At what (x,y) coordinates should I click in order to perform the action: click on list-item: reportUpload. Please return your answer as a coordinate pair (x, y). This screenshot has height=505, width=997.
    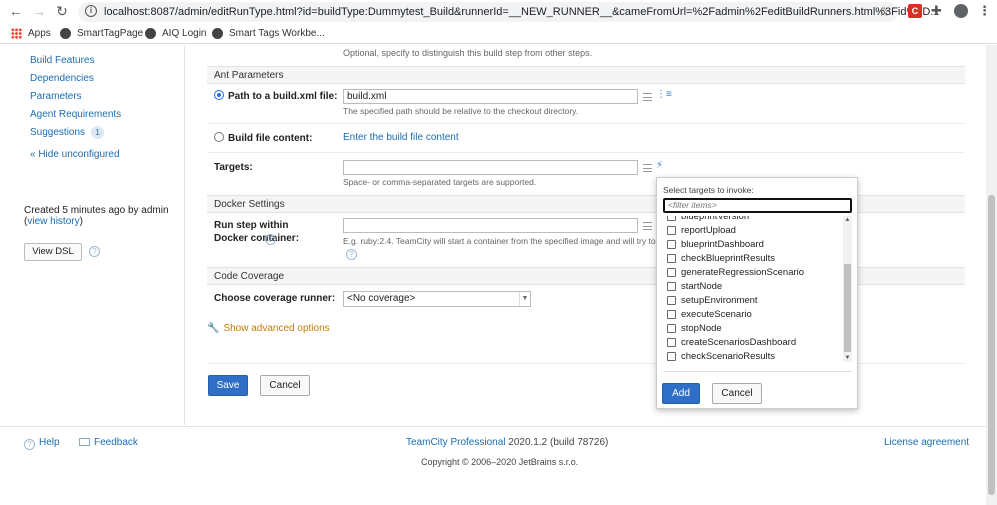
    Looking at the image, I should click on (701, 230).